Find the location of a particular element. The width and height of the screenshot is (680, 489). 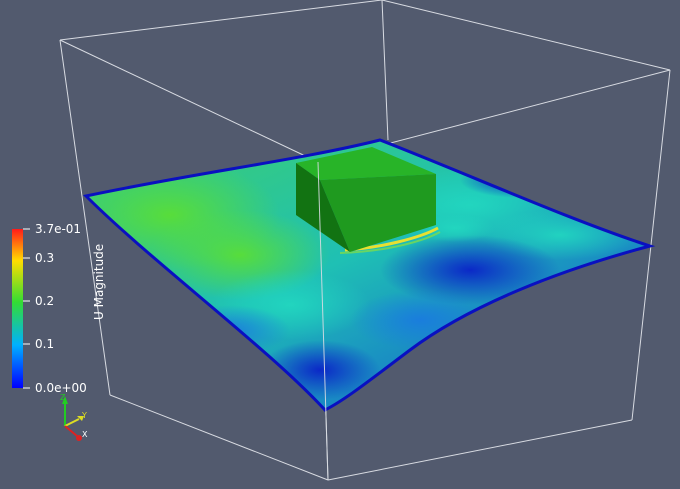

colorbar-title: U Magnitude is located at coordinates (99, 281).